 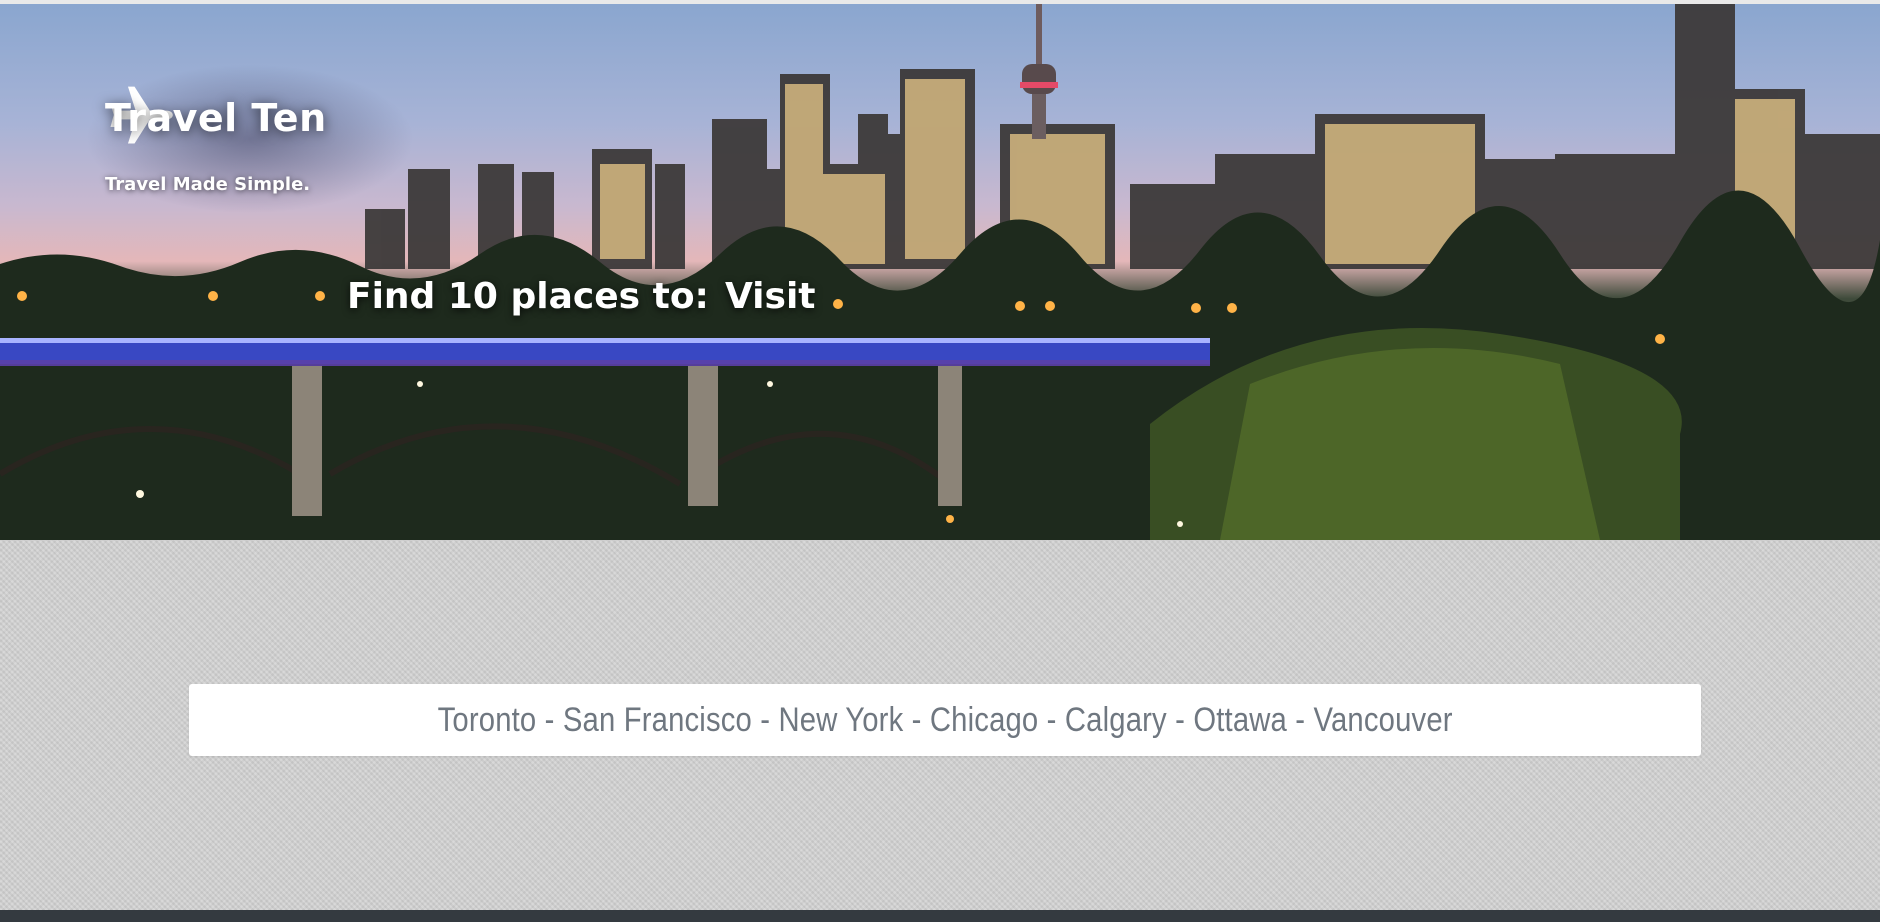 What do you see at coordinates (216, 118) in the screenshot?
I see `brand-title: Travel Ten` at bounding box center [216, 118].